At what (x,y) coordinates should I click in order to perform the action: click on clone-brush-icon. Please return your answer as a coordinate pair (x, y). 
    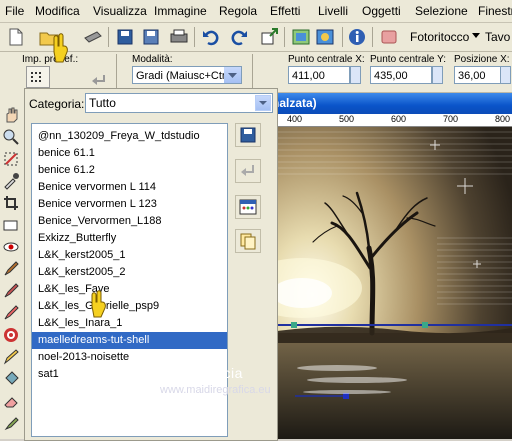
    Looking at the image, I should click on (11, 291).